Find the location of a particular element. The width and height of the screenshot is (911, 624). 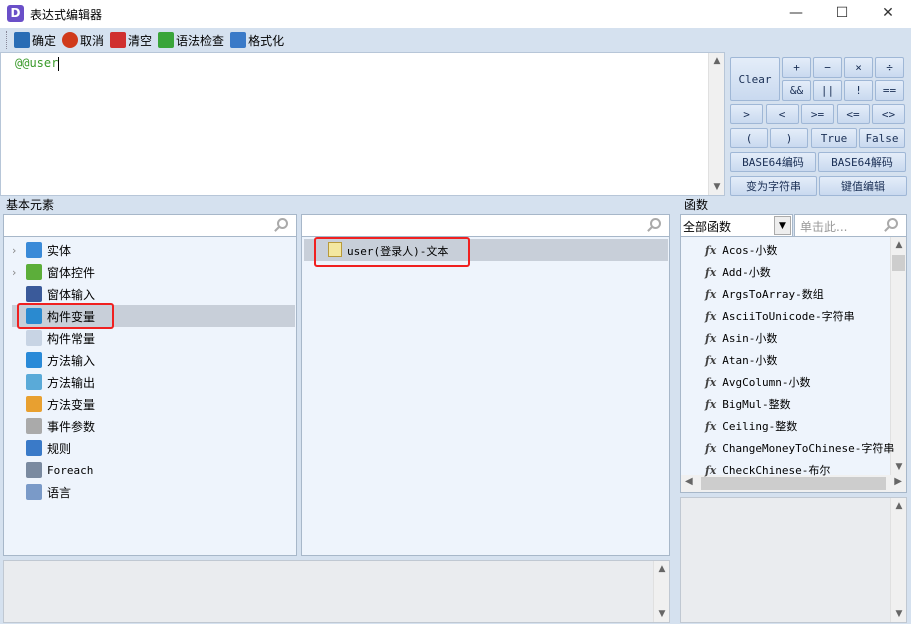

maximize-button: ☐ is located at coordinates (842, 14).